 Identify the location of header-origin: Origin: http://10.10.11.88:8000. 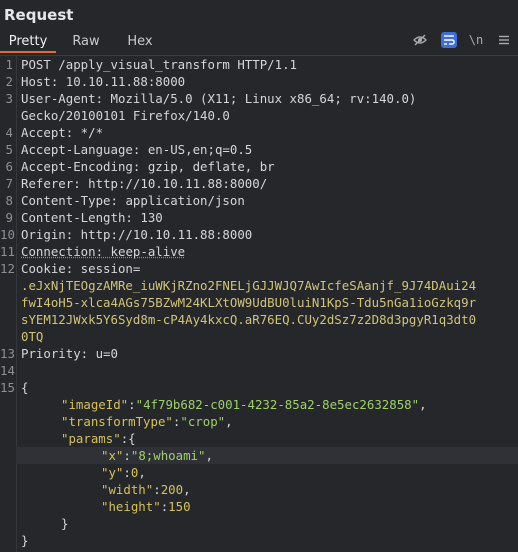
(136, 234).